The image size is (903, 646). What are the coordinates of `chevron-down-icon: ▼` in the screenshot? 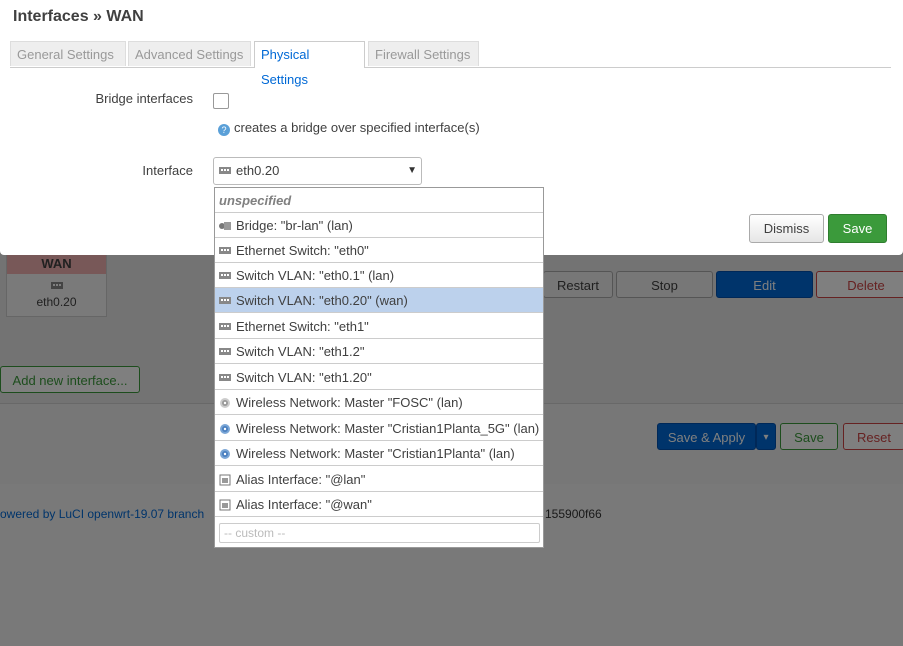 It's located at (412, 170).